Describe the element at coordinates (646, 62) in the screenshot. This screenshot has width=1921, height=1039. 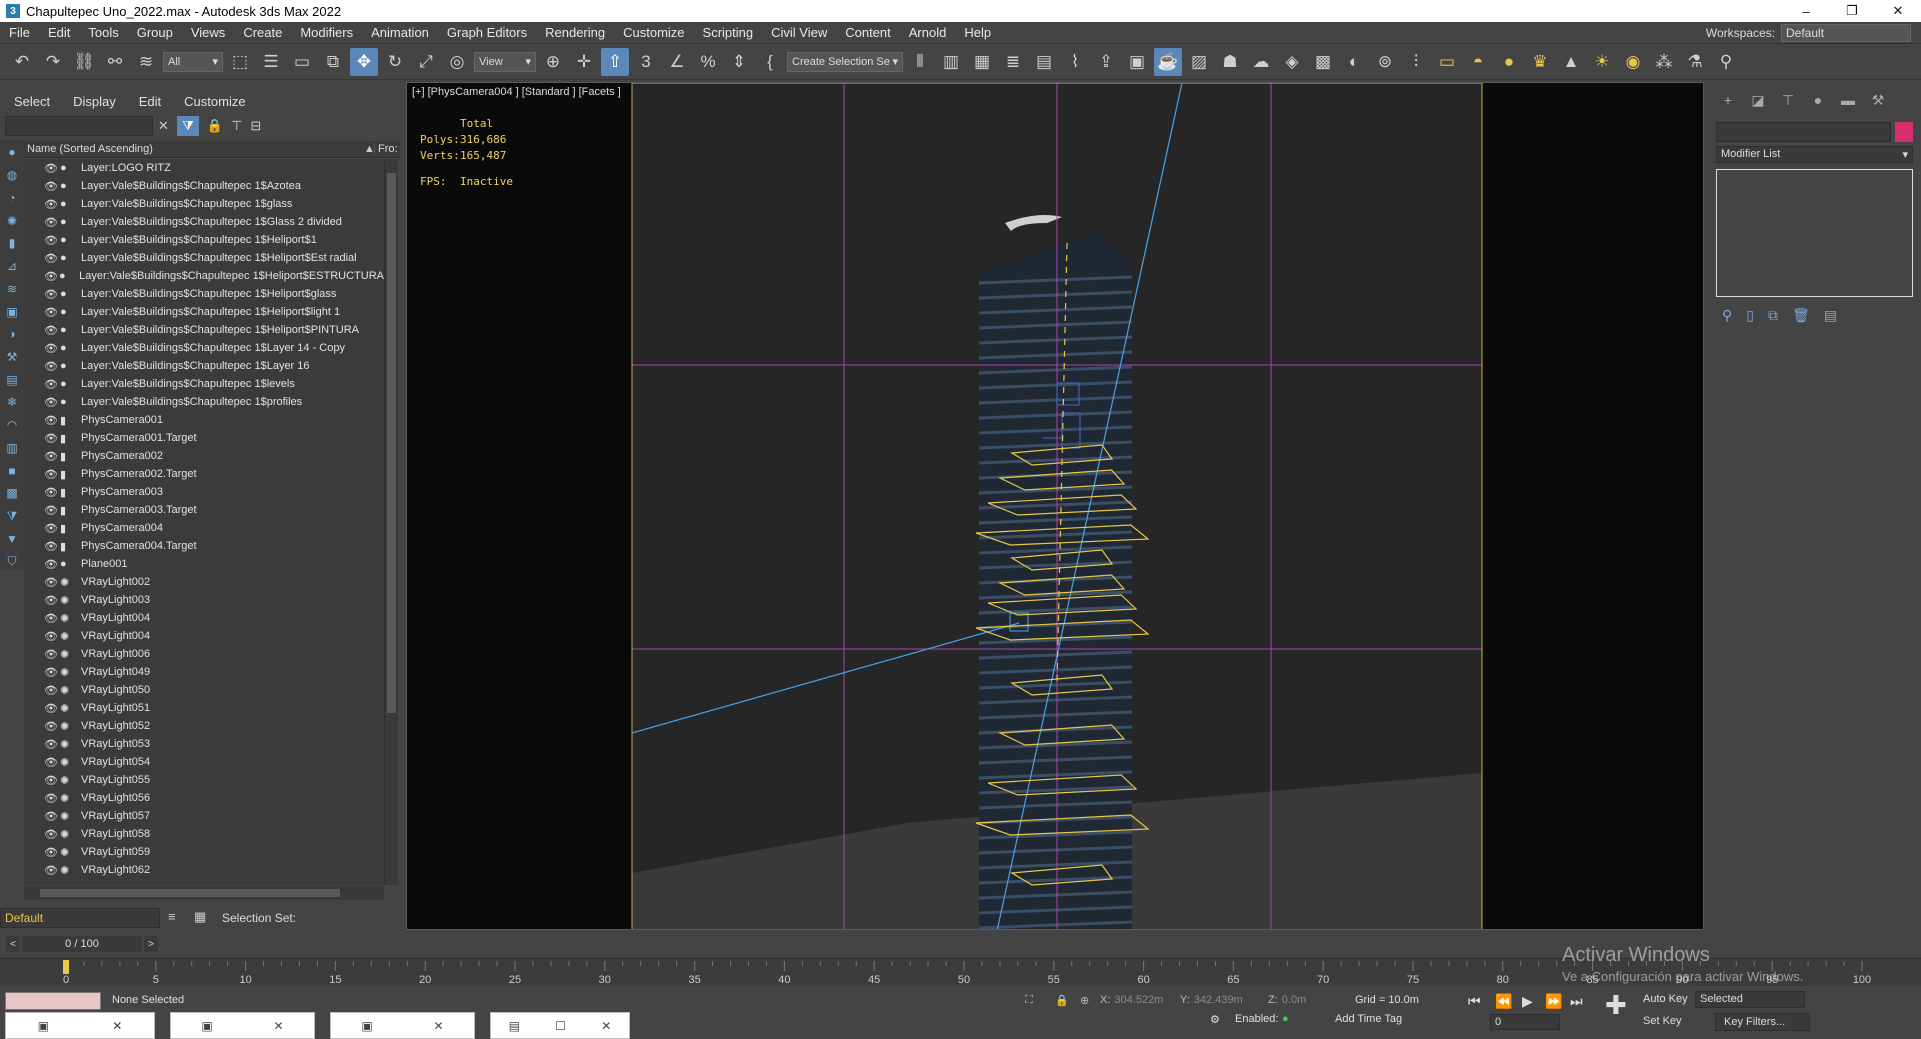
I see `snaps-toggle-icon: 3` at that location.